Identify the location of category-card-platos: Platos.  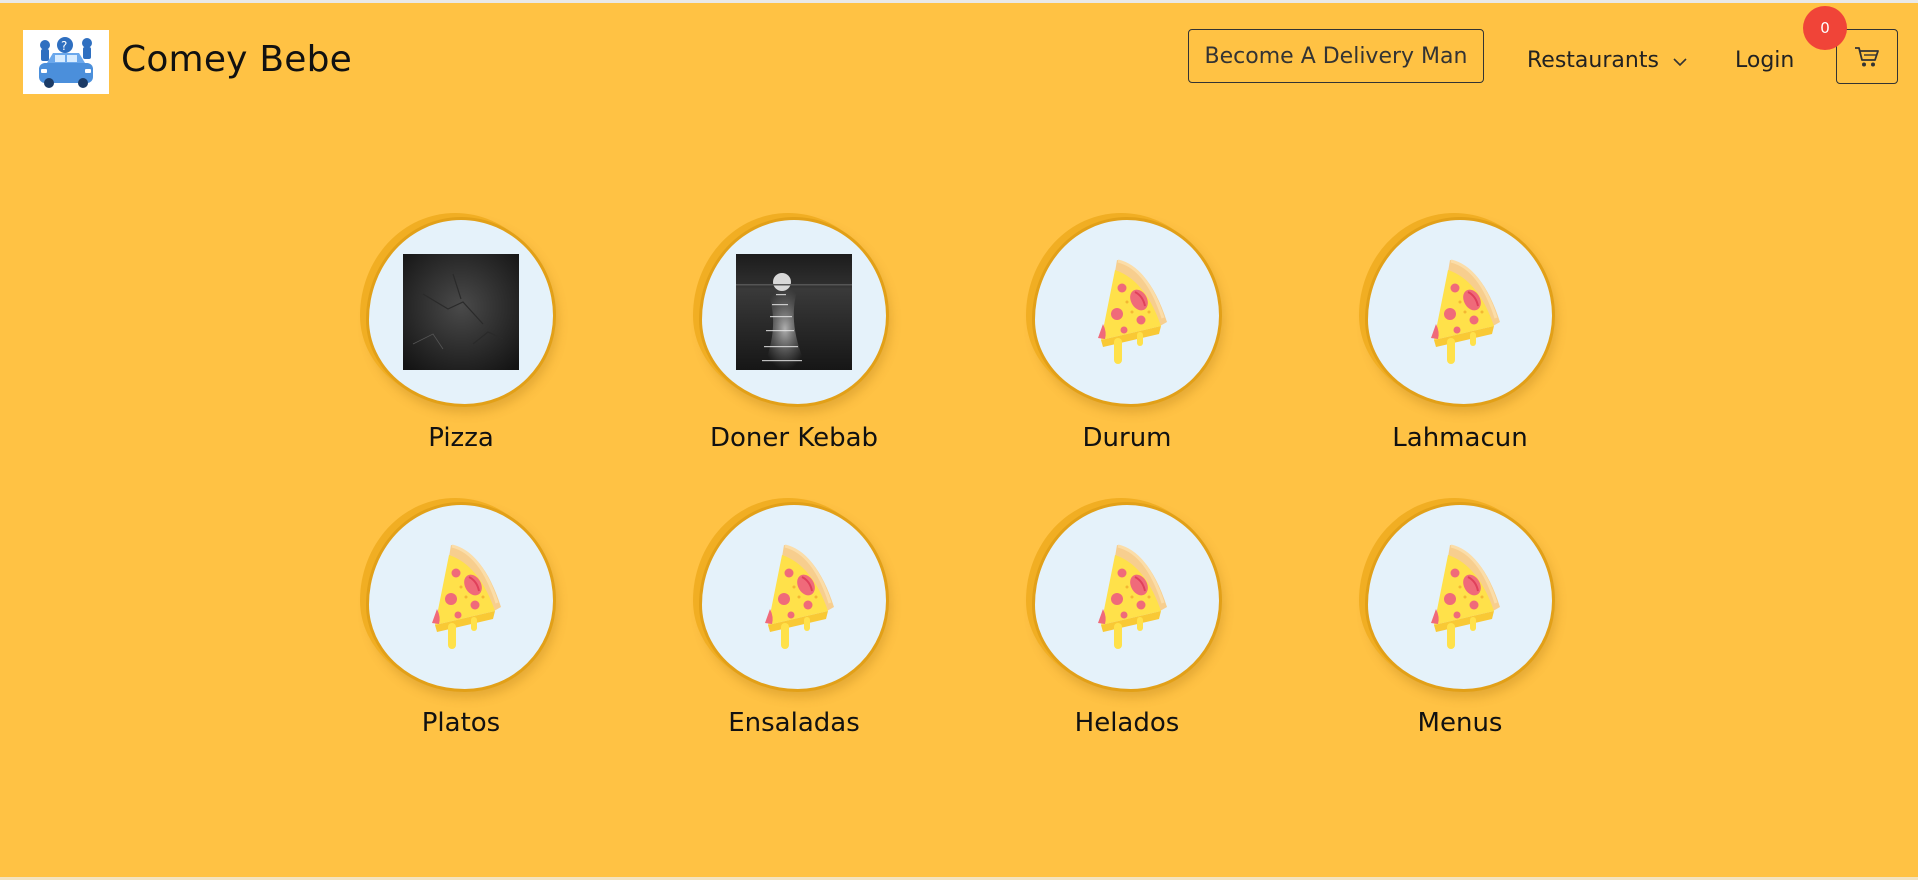
(461, 620).